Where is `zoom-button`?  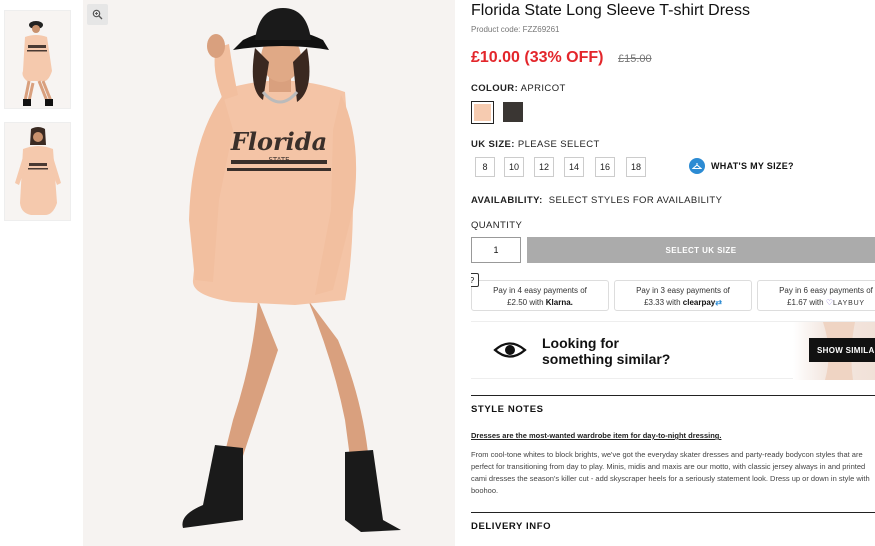 zoom-button is located at coordinates (97, 14).